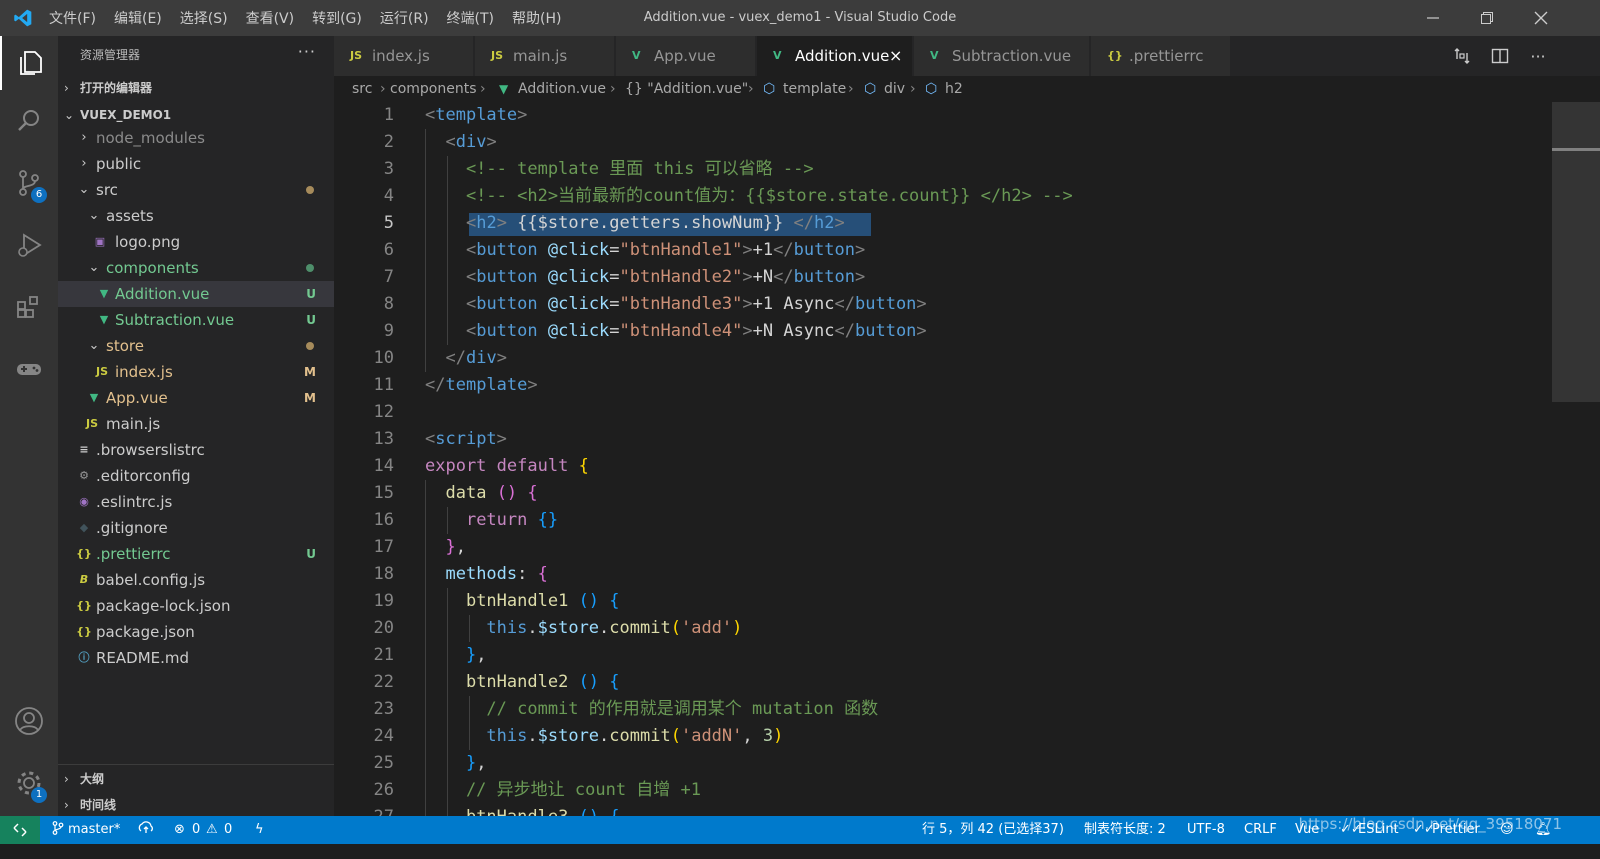  I want to click on cursor-position: 行 5，列 42 (已选择37), so click(993, 830).